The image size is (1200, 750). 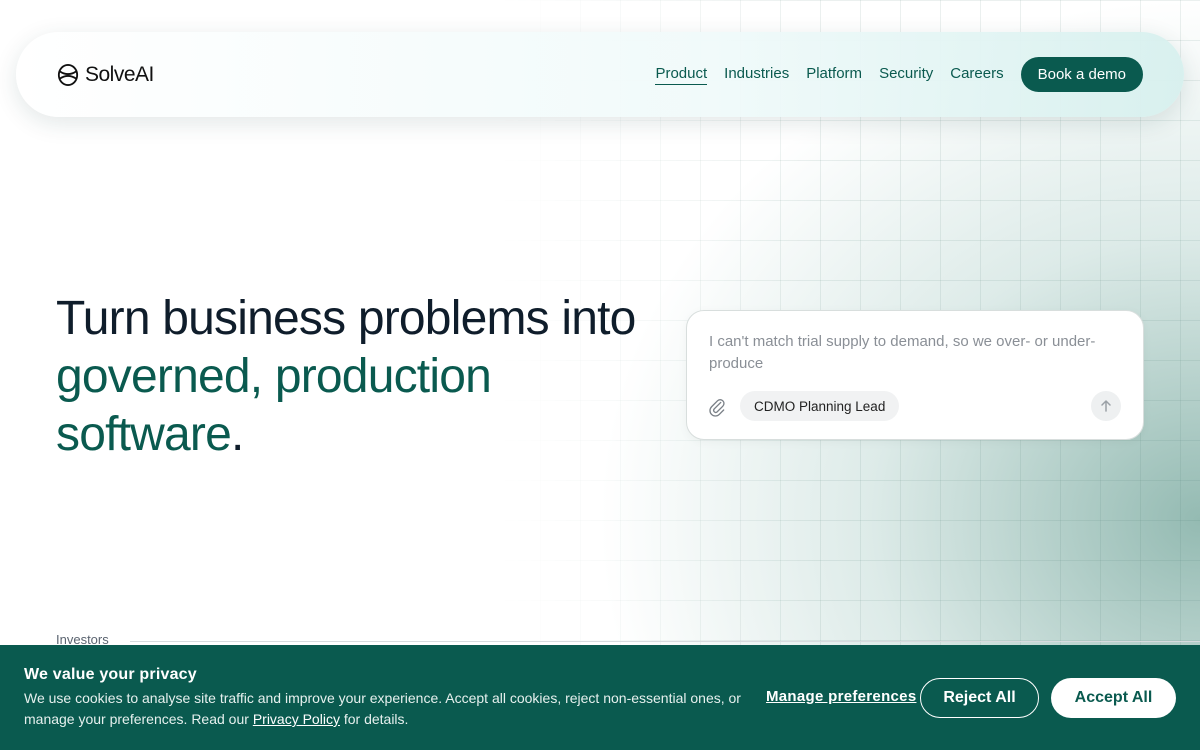 I want to click on book-demo-button: Book a demo, so click(x=1081, y=74).